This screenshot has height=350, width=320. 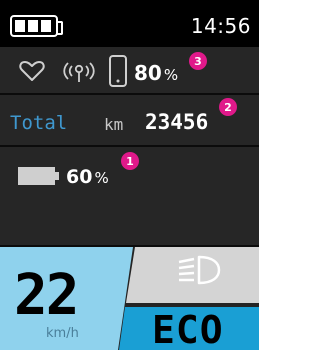 I want to click on clock: 14:56, so click(x=220, y=26).